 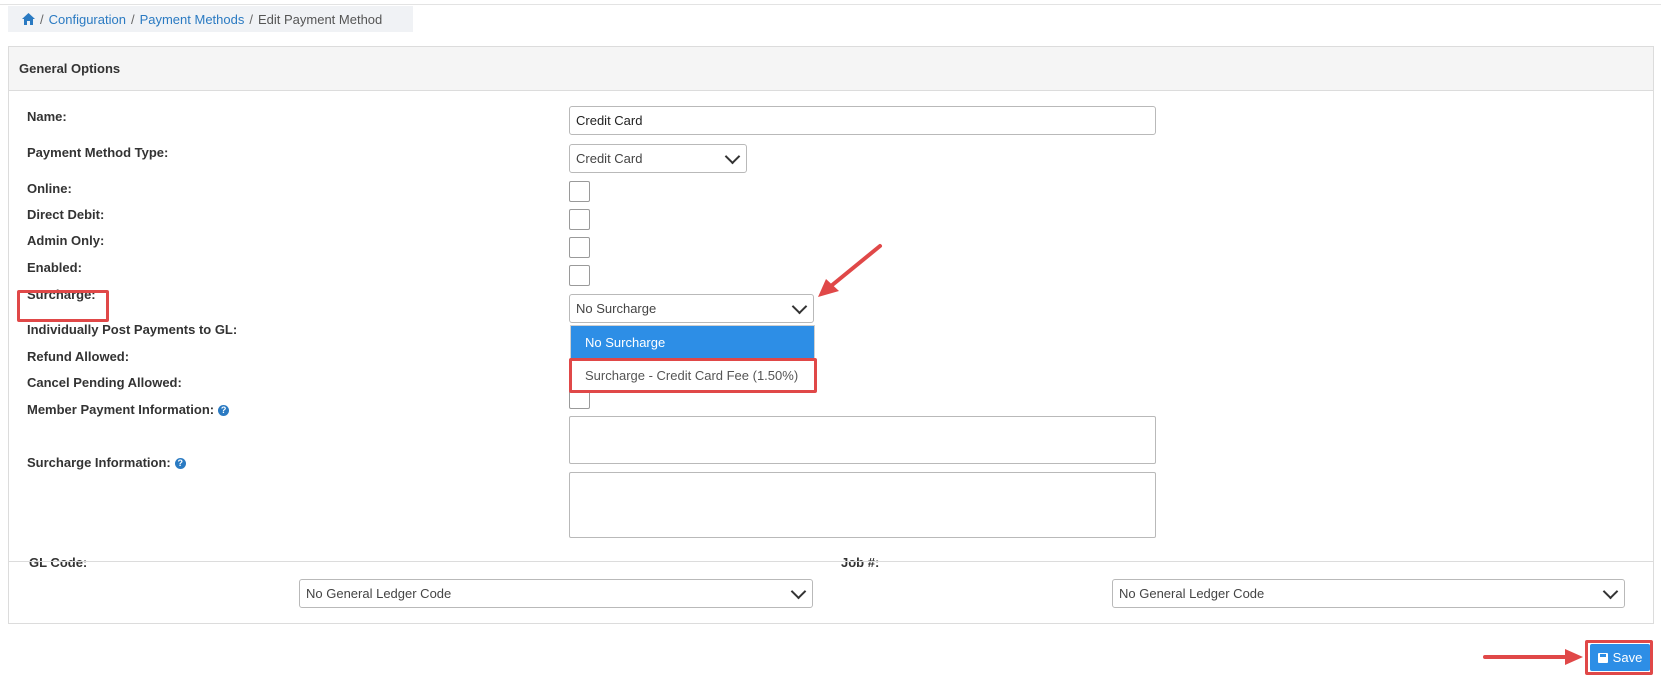 I want to click on arrow-to-surcharge-select, so click(x=850, y=270).